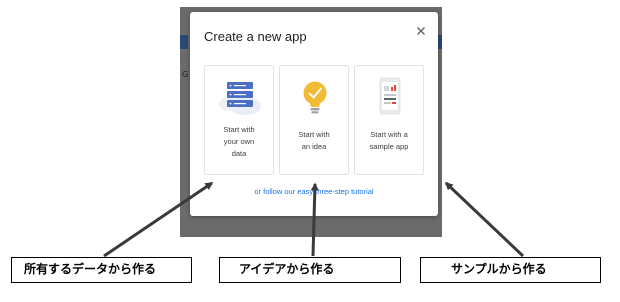  Describe the element at coordinates (101, 270) in the screenshot. I see `caption-own-data: 所有するデータから作る` at that location.